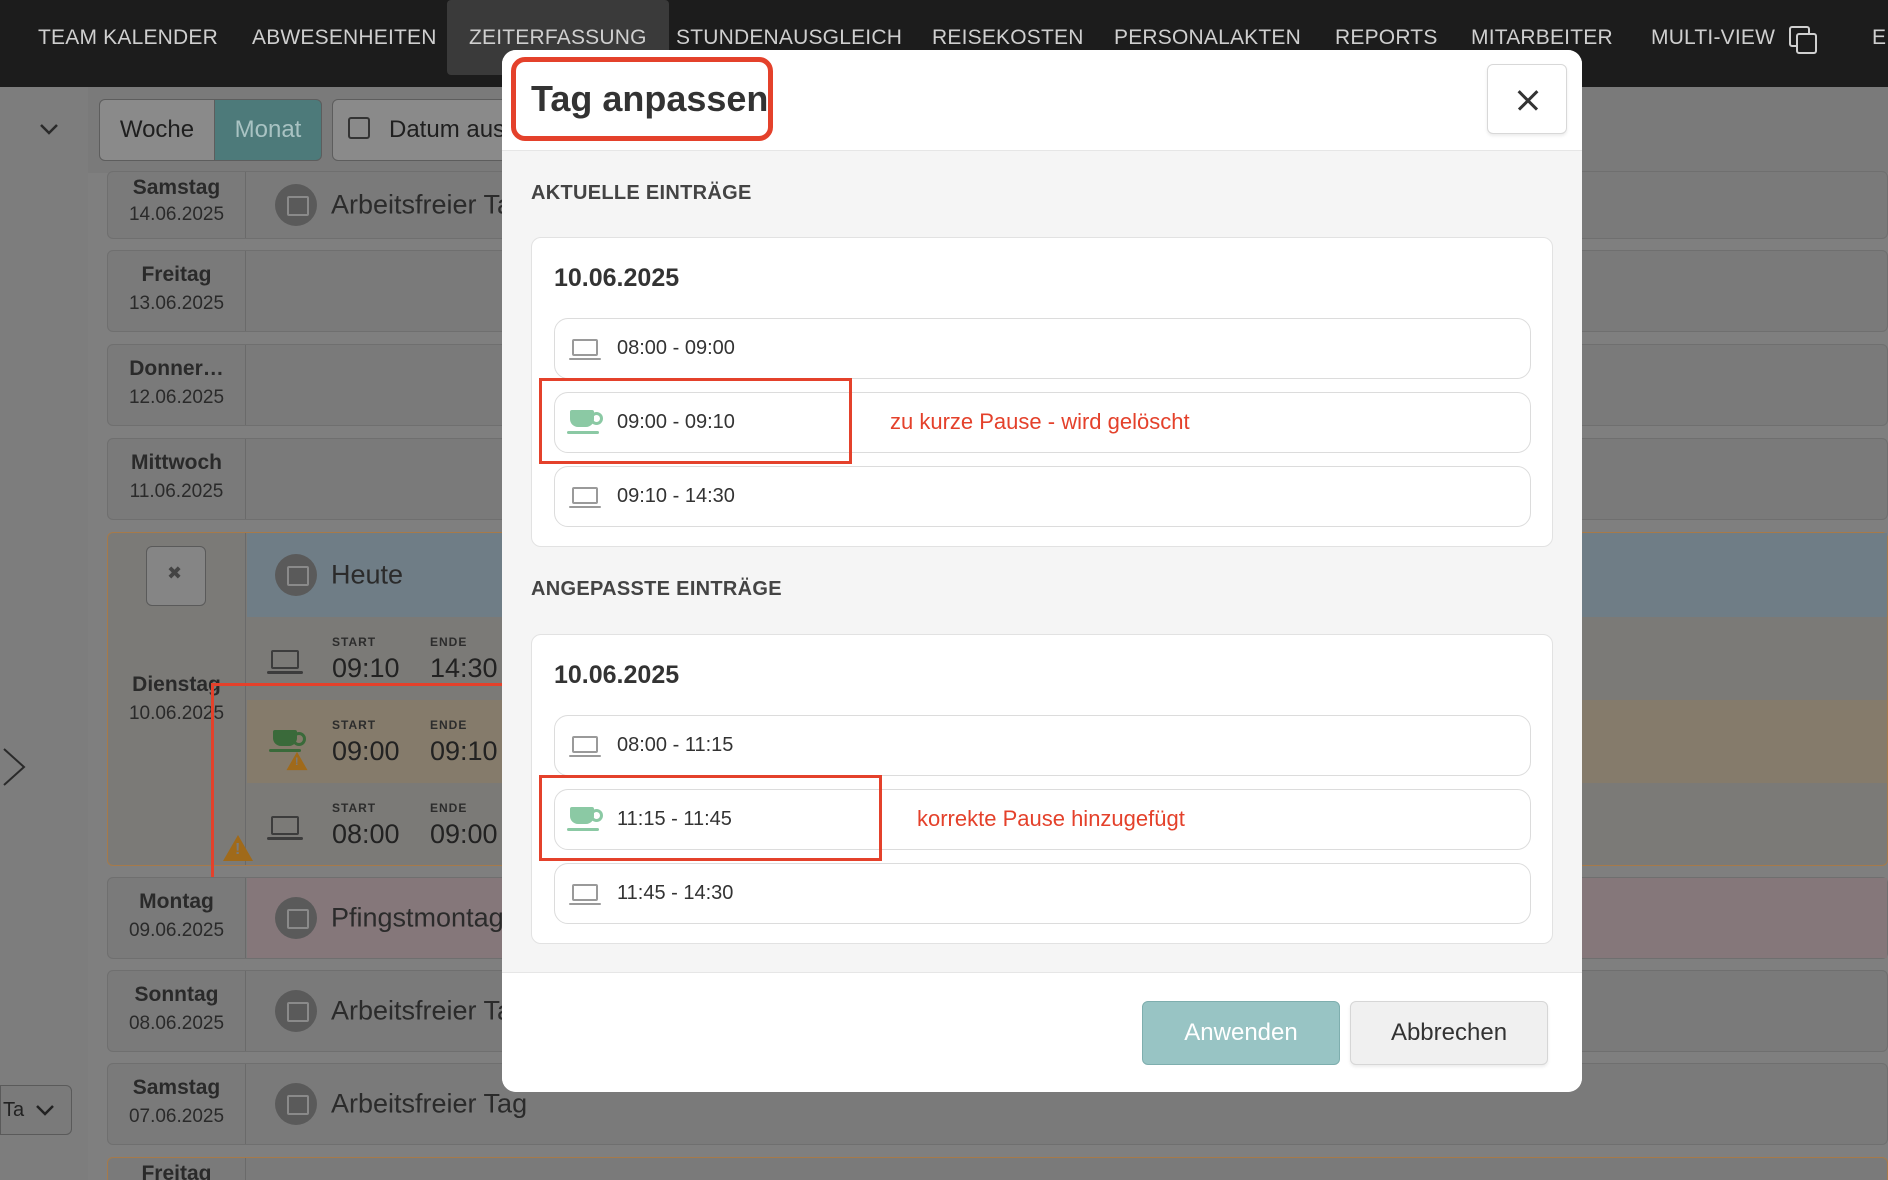  I want to click on nav-overflow: E, so click(1879, 37).